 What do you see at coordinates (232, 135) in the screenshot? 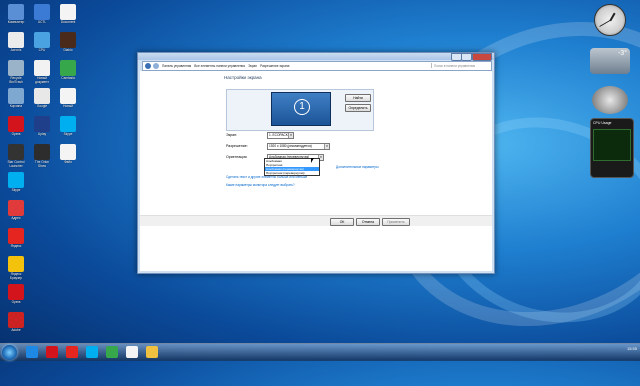
I see `display-label: Экран:` at bounding box center [232, 135].